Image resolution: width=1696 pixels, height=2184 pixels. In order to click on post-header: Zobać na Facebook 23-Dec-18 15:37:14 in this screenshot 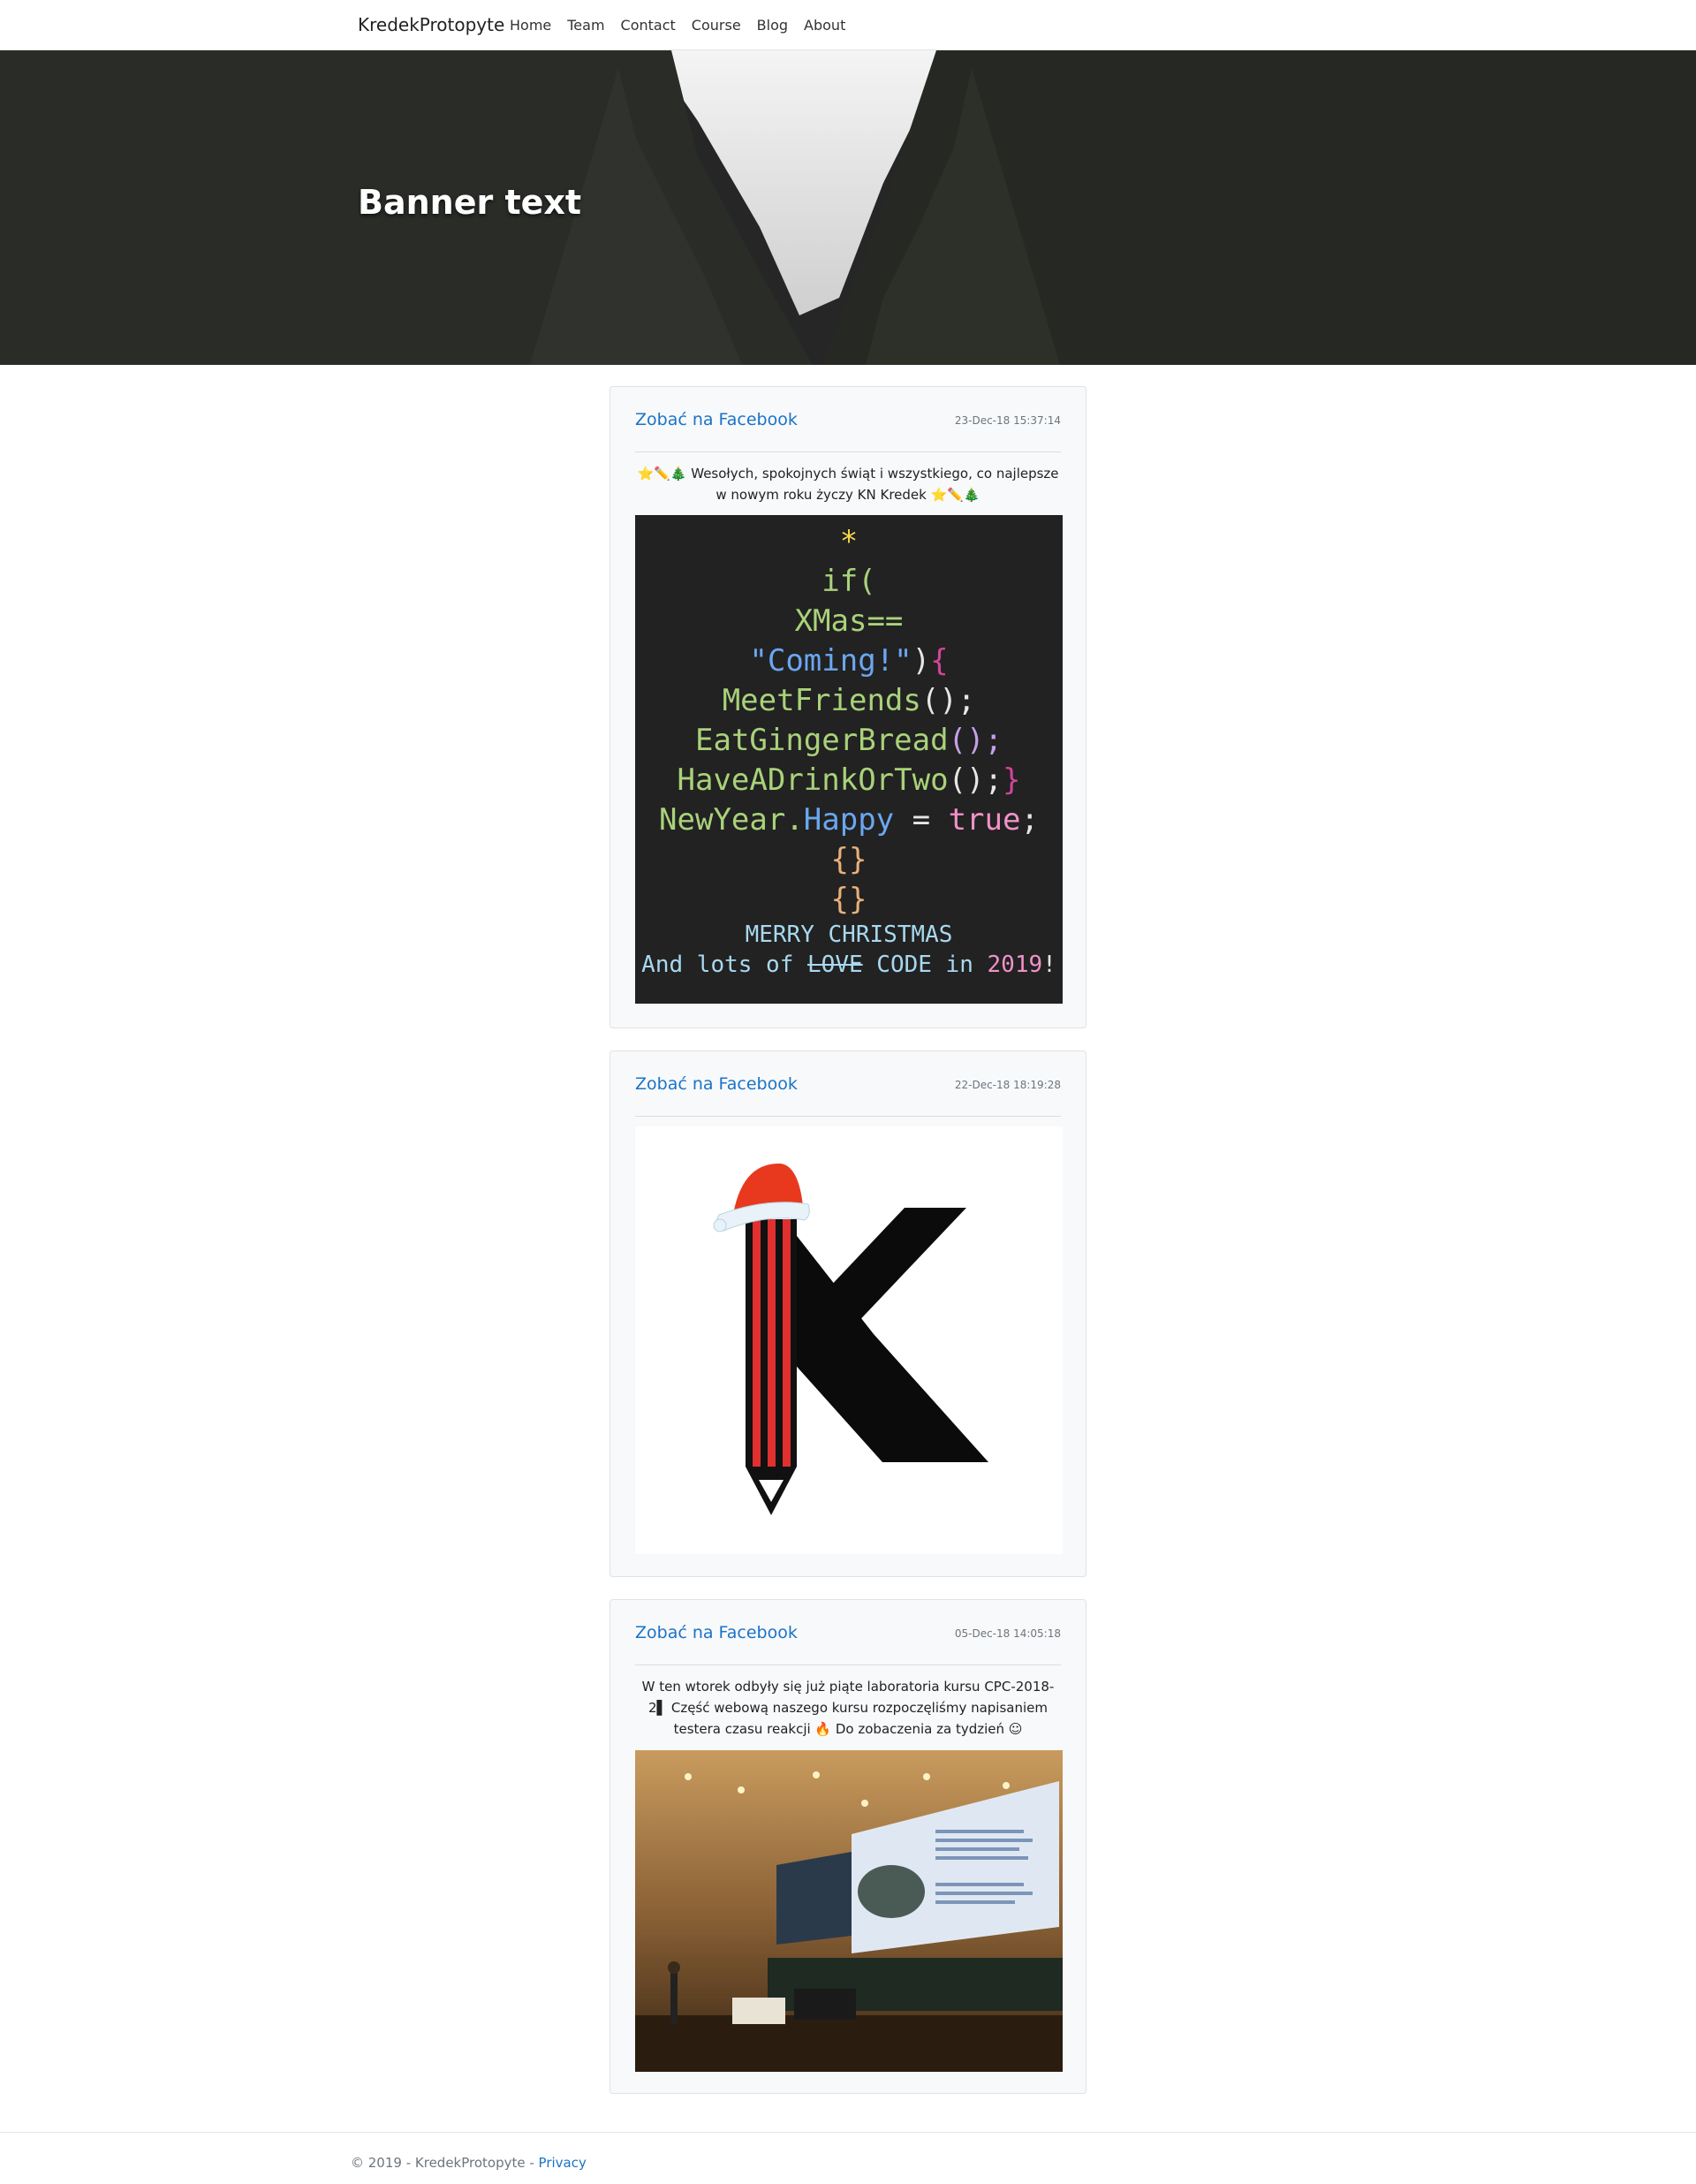, I will do `click(848, 431)`.